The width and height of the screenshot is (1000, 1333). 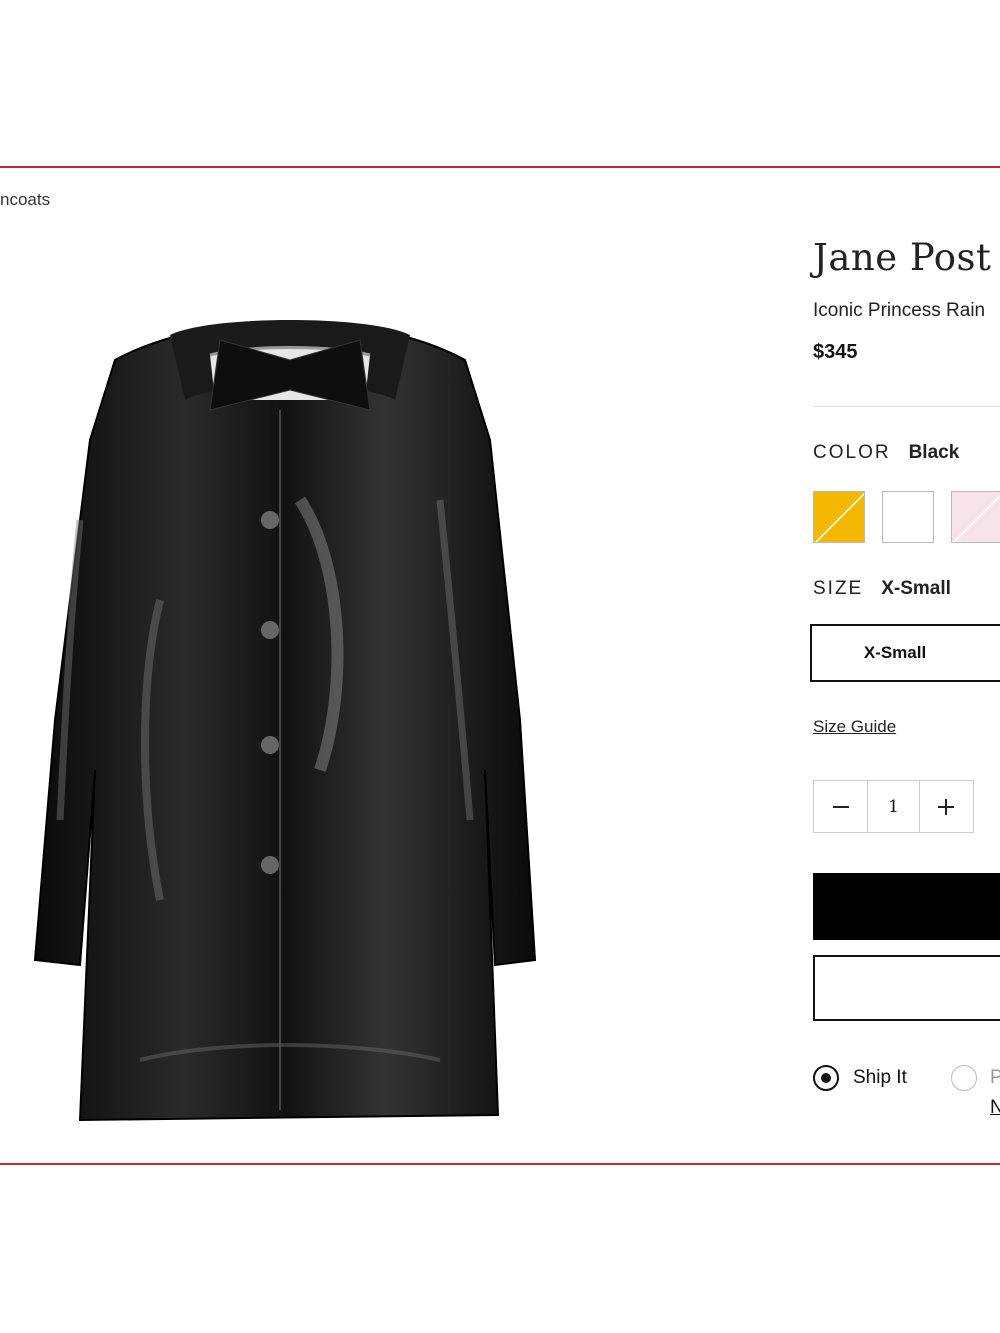 I want to click on size-option: SIZE X-Small, so click(x=882, y=589).